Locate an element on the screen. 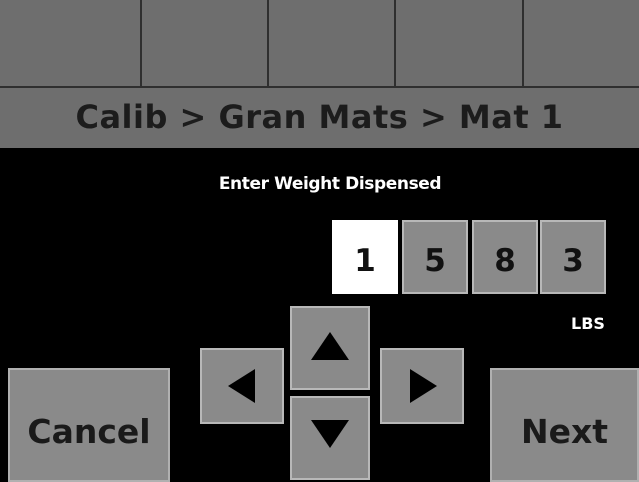  arrow-down-icon is located at coordinates (330, 434).